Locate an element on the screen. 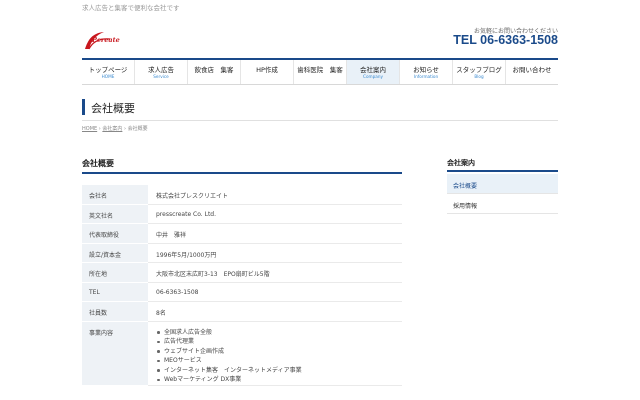 The image size is (640, 400). page-title: 会社概要 is located at coordinates (113, 108).